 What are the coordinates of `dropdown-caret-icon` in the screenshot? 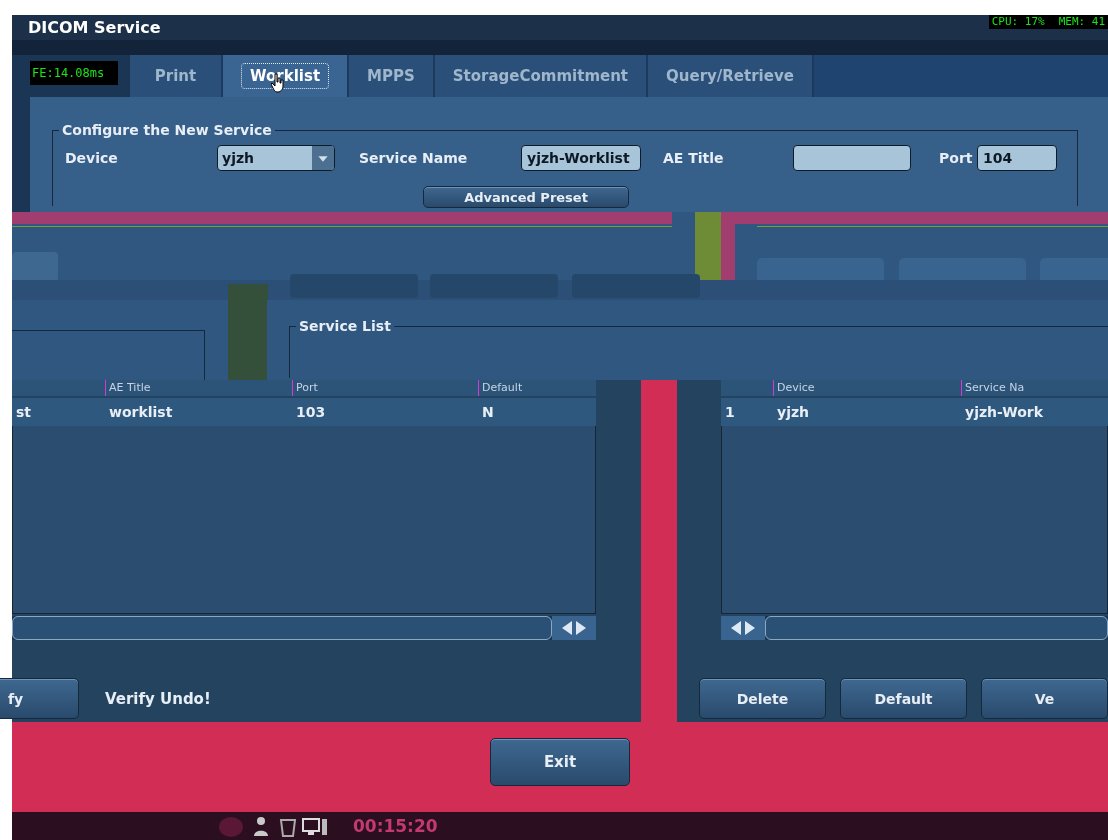 It's located at (323, 158).